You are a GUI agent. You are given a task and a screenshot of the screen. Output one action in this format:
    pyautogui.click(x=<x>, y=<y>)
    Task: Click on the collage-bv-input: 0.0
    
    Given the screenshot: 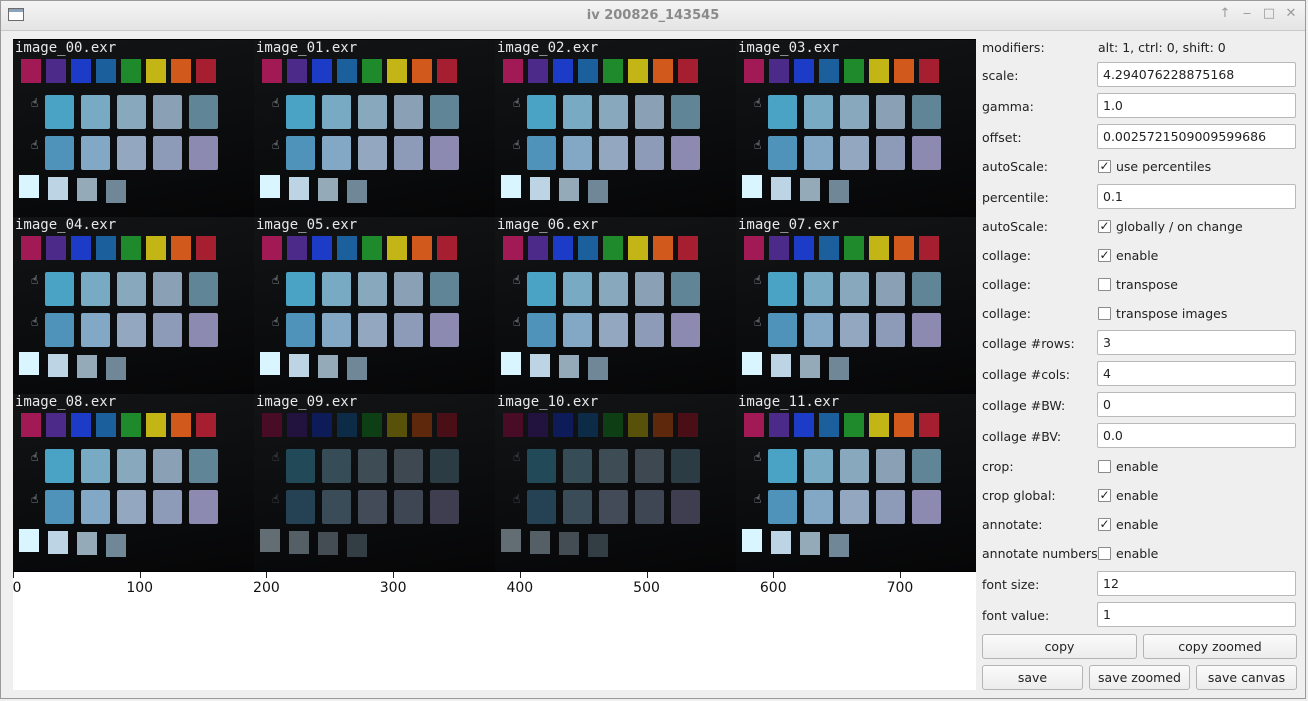 What is the action you would take?
    pyautogui.click(x=1196, y=435)
    